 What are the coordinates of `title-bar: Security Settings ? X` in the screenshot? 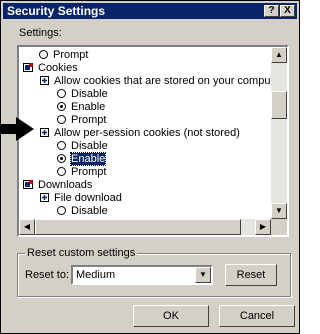 It's located at (150, 11).